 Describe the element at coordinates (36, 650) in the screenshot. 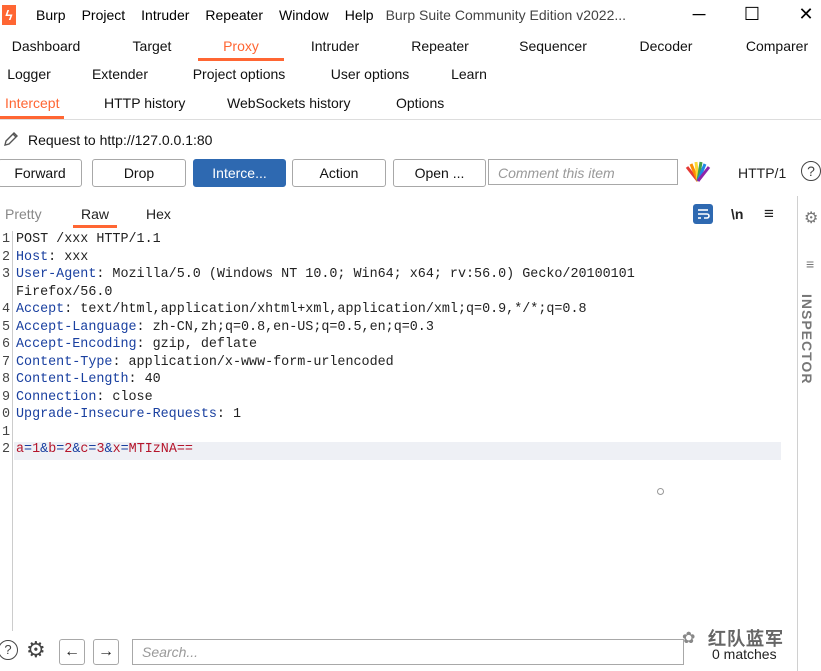

I see `settings-gear-icon: ⚙` at that location.